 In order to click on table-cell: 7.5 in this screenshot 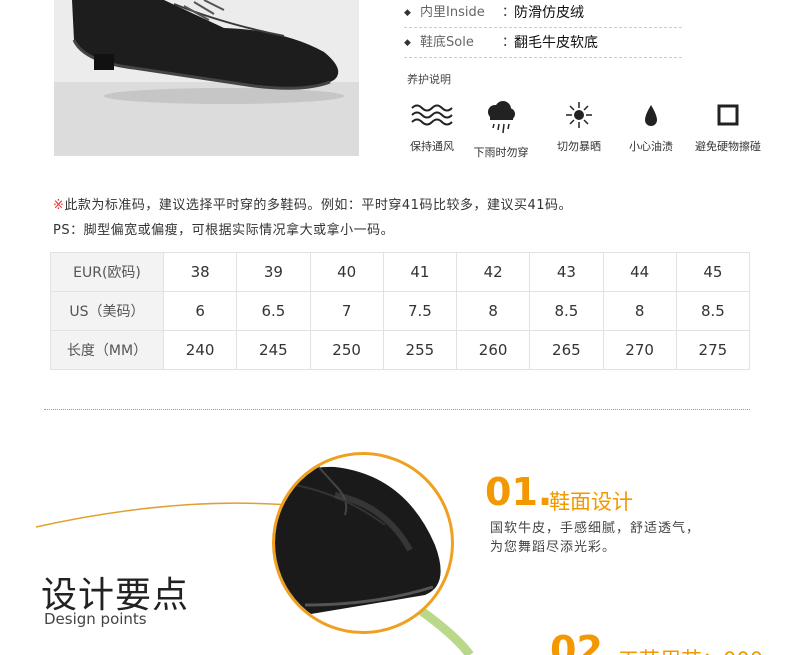, I will do `click(420, 311)`.